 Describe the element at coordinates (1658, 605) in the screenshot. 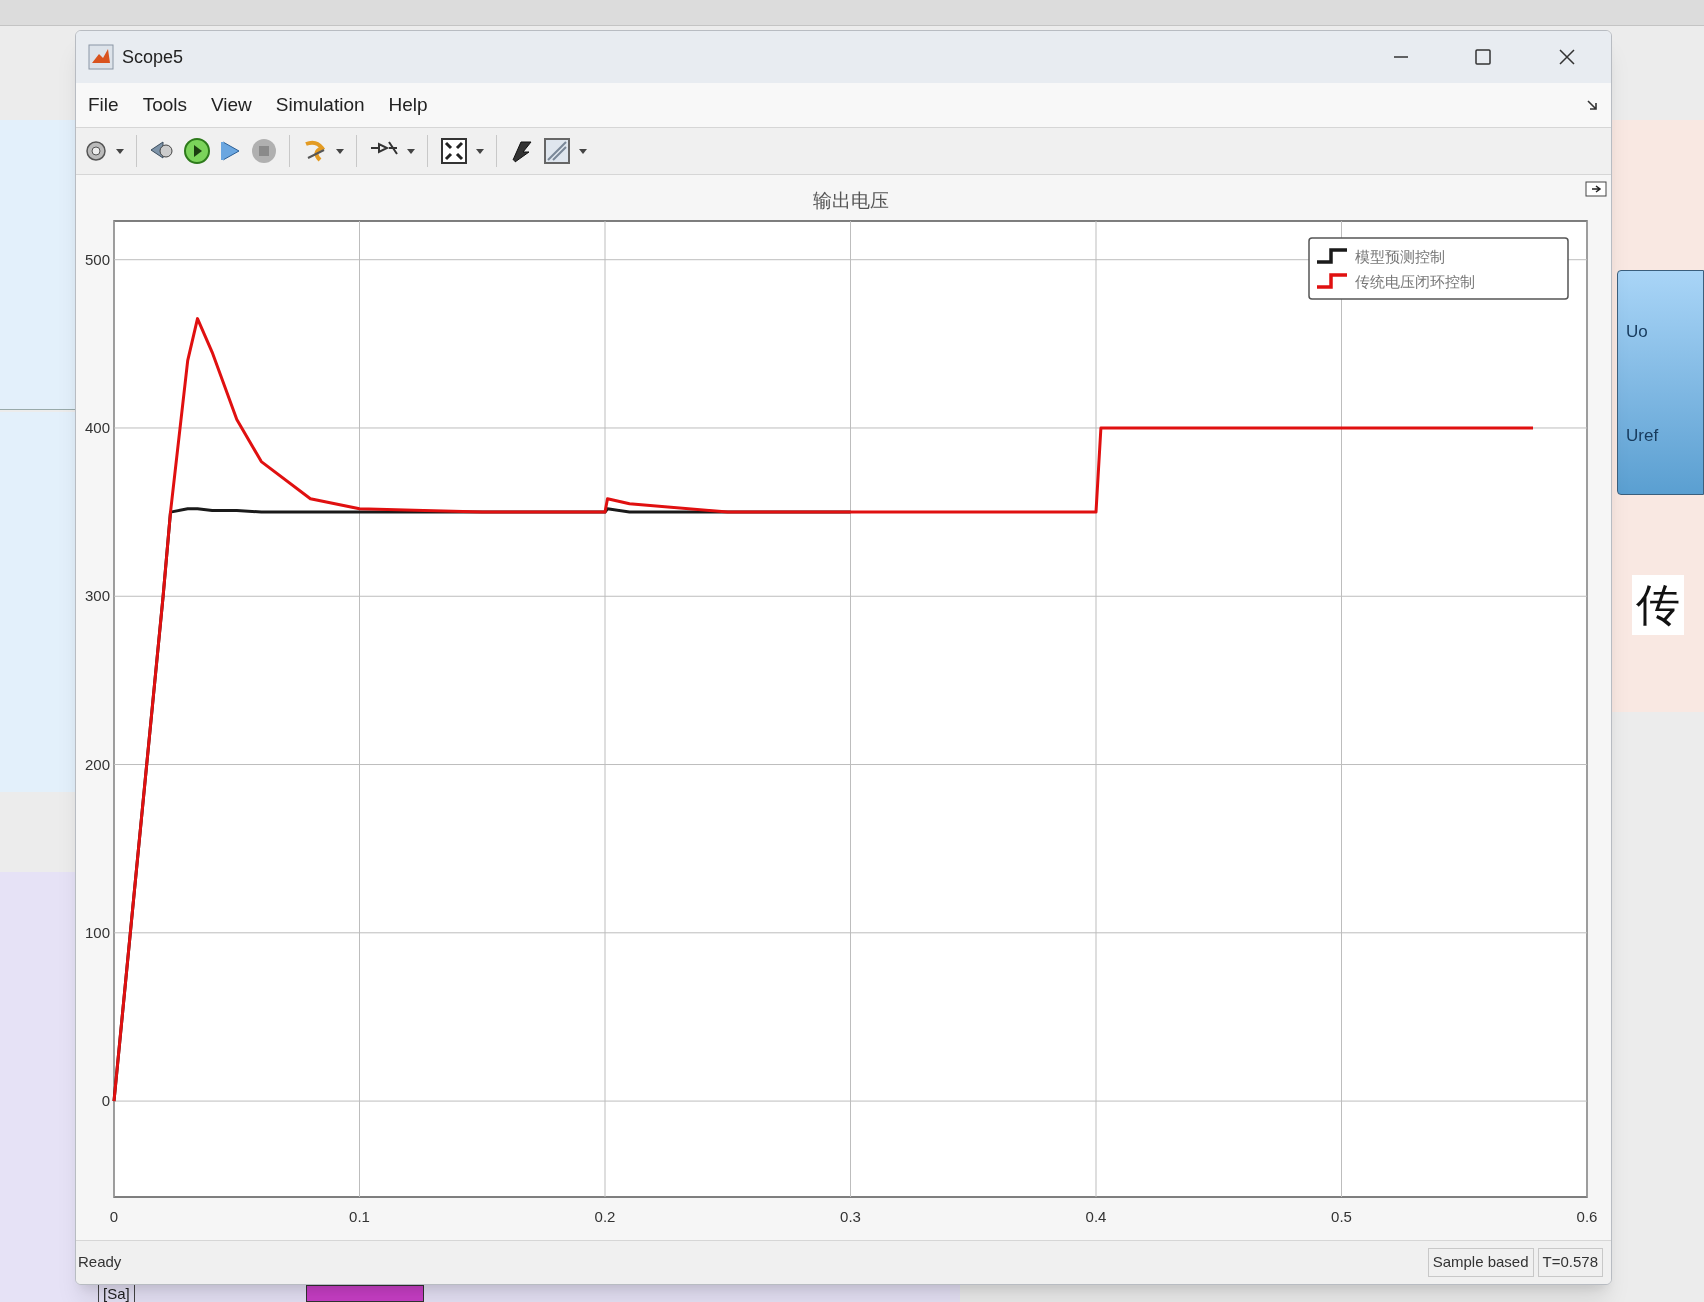

I see `annotation-text: 传` at that location.